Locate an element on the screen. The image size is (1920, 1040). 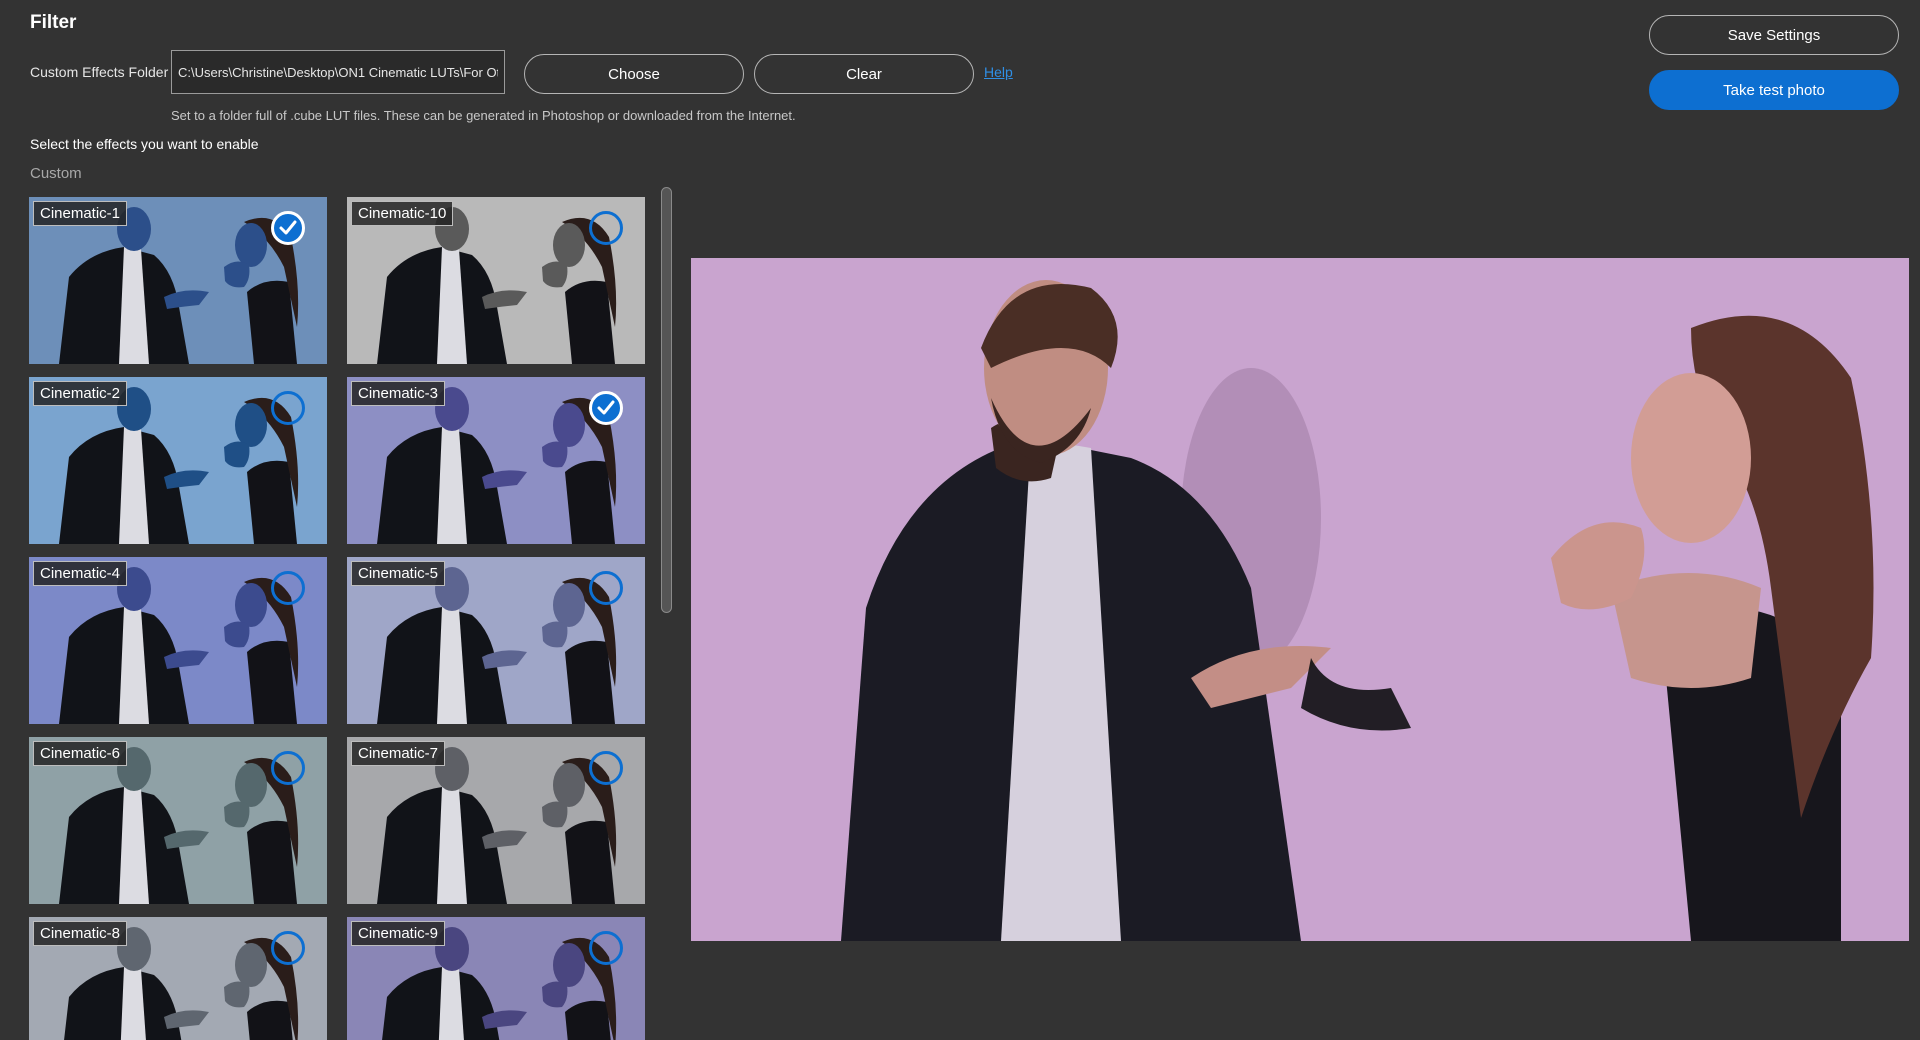
custom-effects-folder-label: Custom Effects Folder is located at coordinates (99, 72).